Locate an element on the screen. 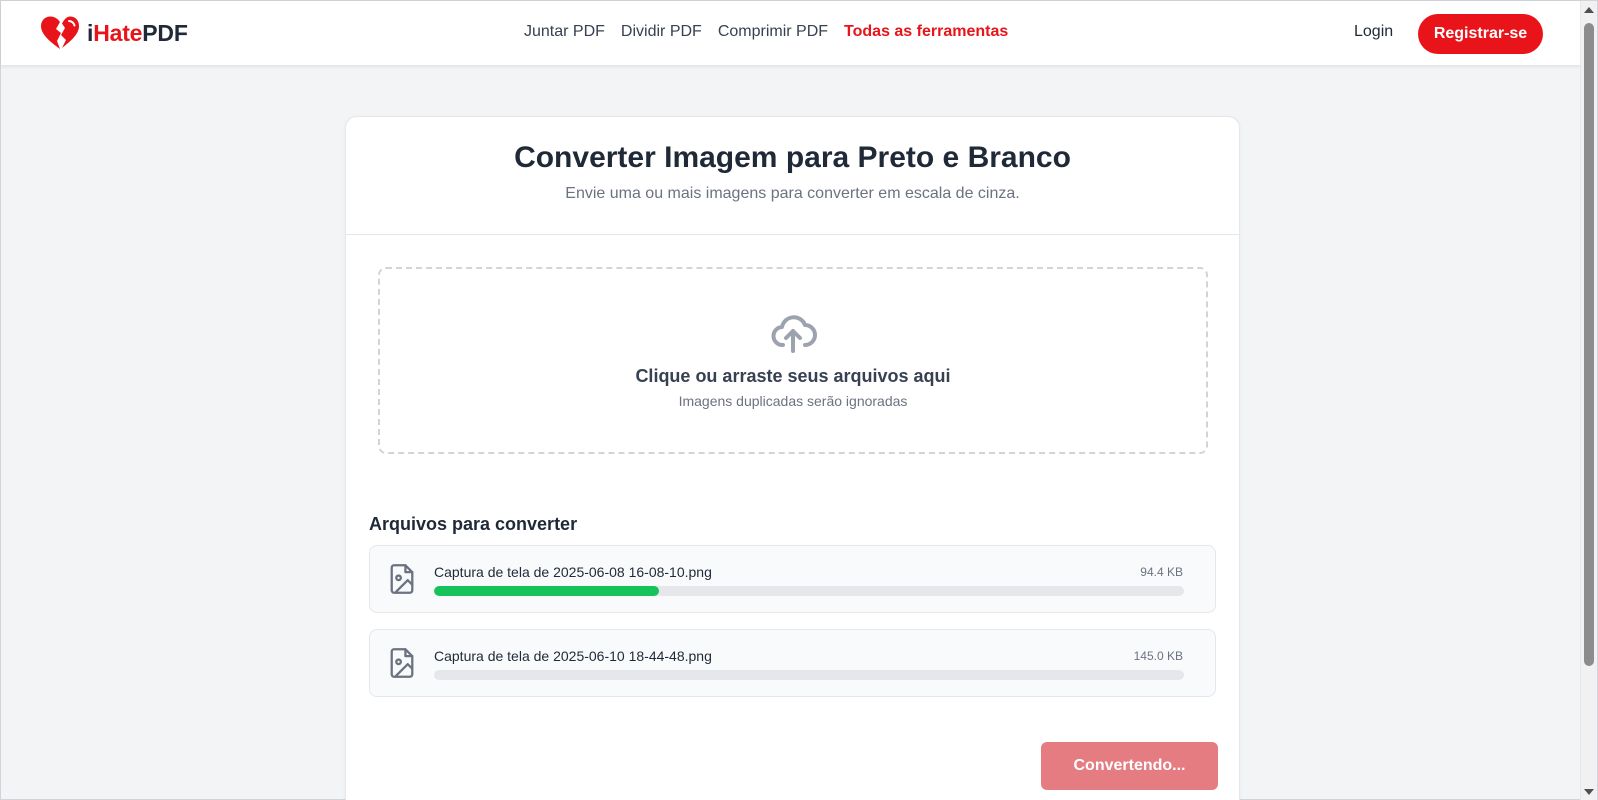 Image resolution: width=1598 pixels, height=800 pixels. logo: iHatePDF is located at coordinates (113, 33).